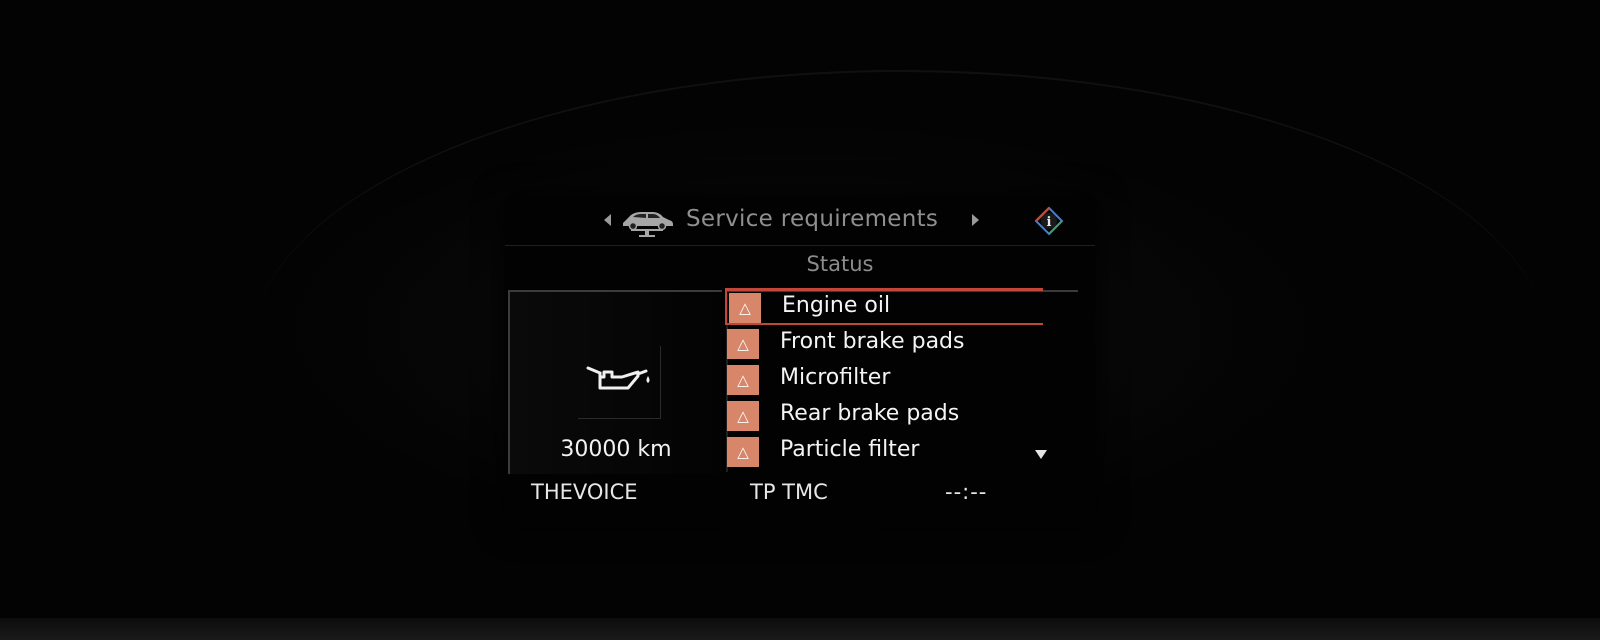  Describe the element at coordinates (618, 378) in the screenshot. I see `oil-can-icon` at that location.